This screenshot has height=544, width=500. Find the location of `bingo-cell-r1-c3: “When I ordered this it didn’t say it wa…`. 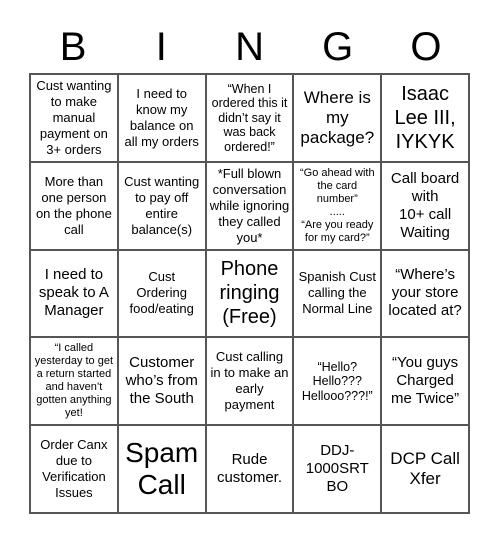

bingo-cell-r1-c3: “When I ordered this it didn’t say it wa… is located at coordinates (249, 118).